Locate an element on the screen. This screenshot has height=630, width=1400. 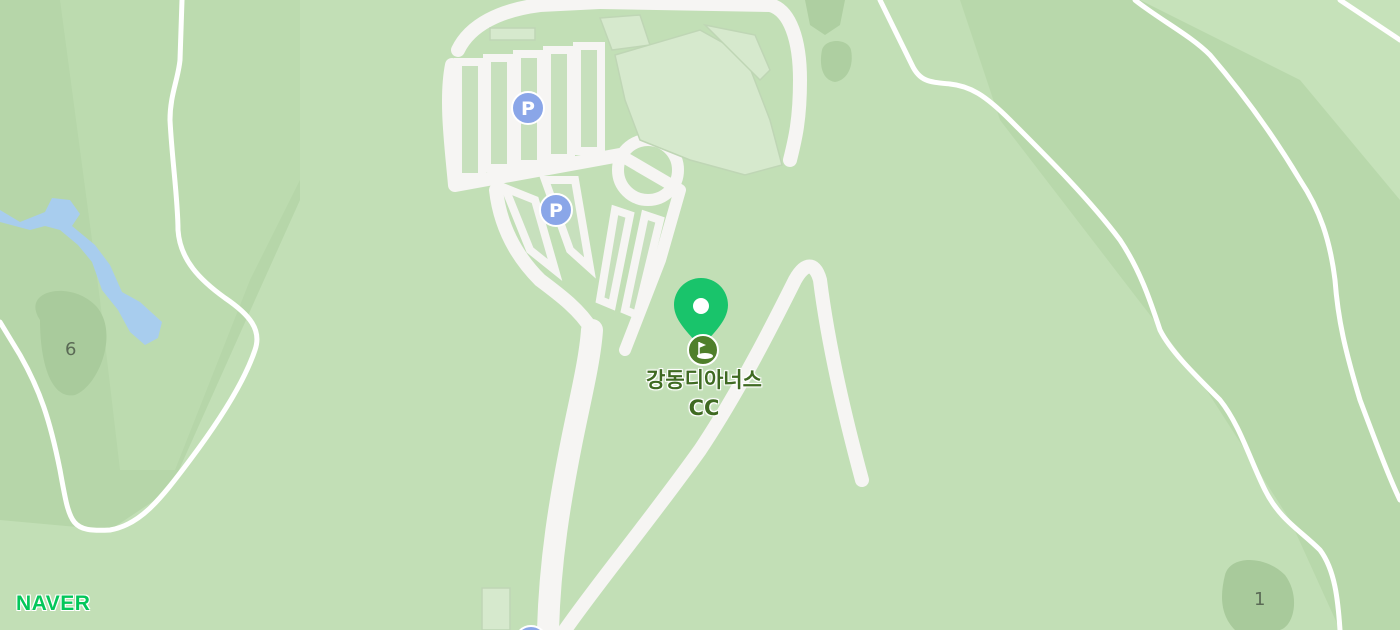
place-label: 강동디아너스 CC is located at coordinates (704, 394).